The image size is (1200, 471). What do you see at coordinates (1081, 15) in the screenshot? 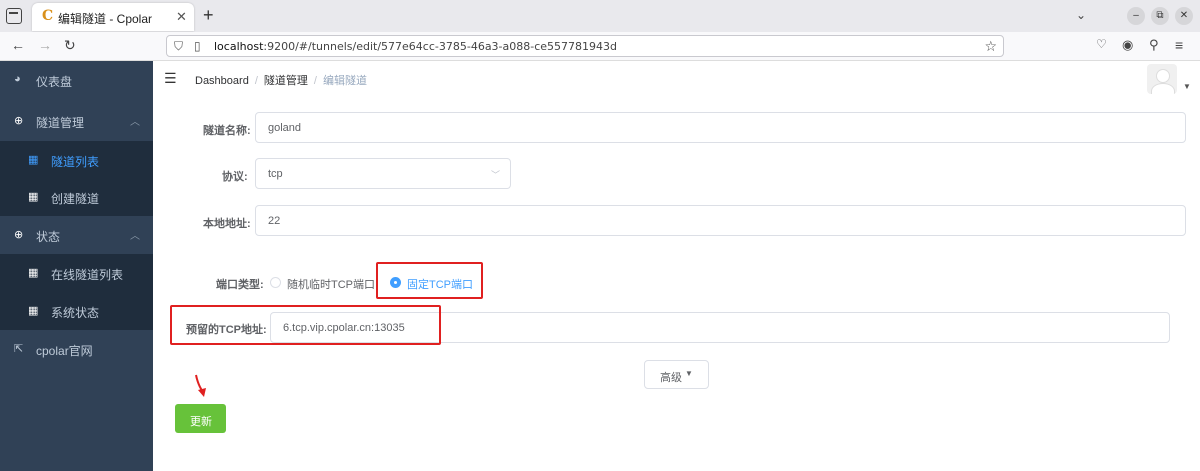
I see `chevron-down-icon: ⌄` at bounding box center [1081, 15].